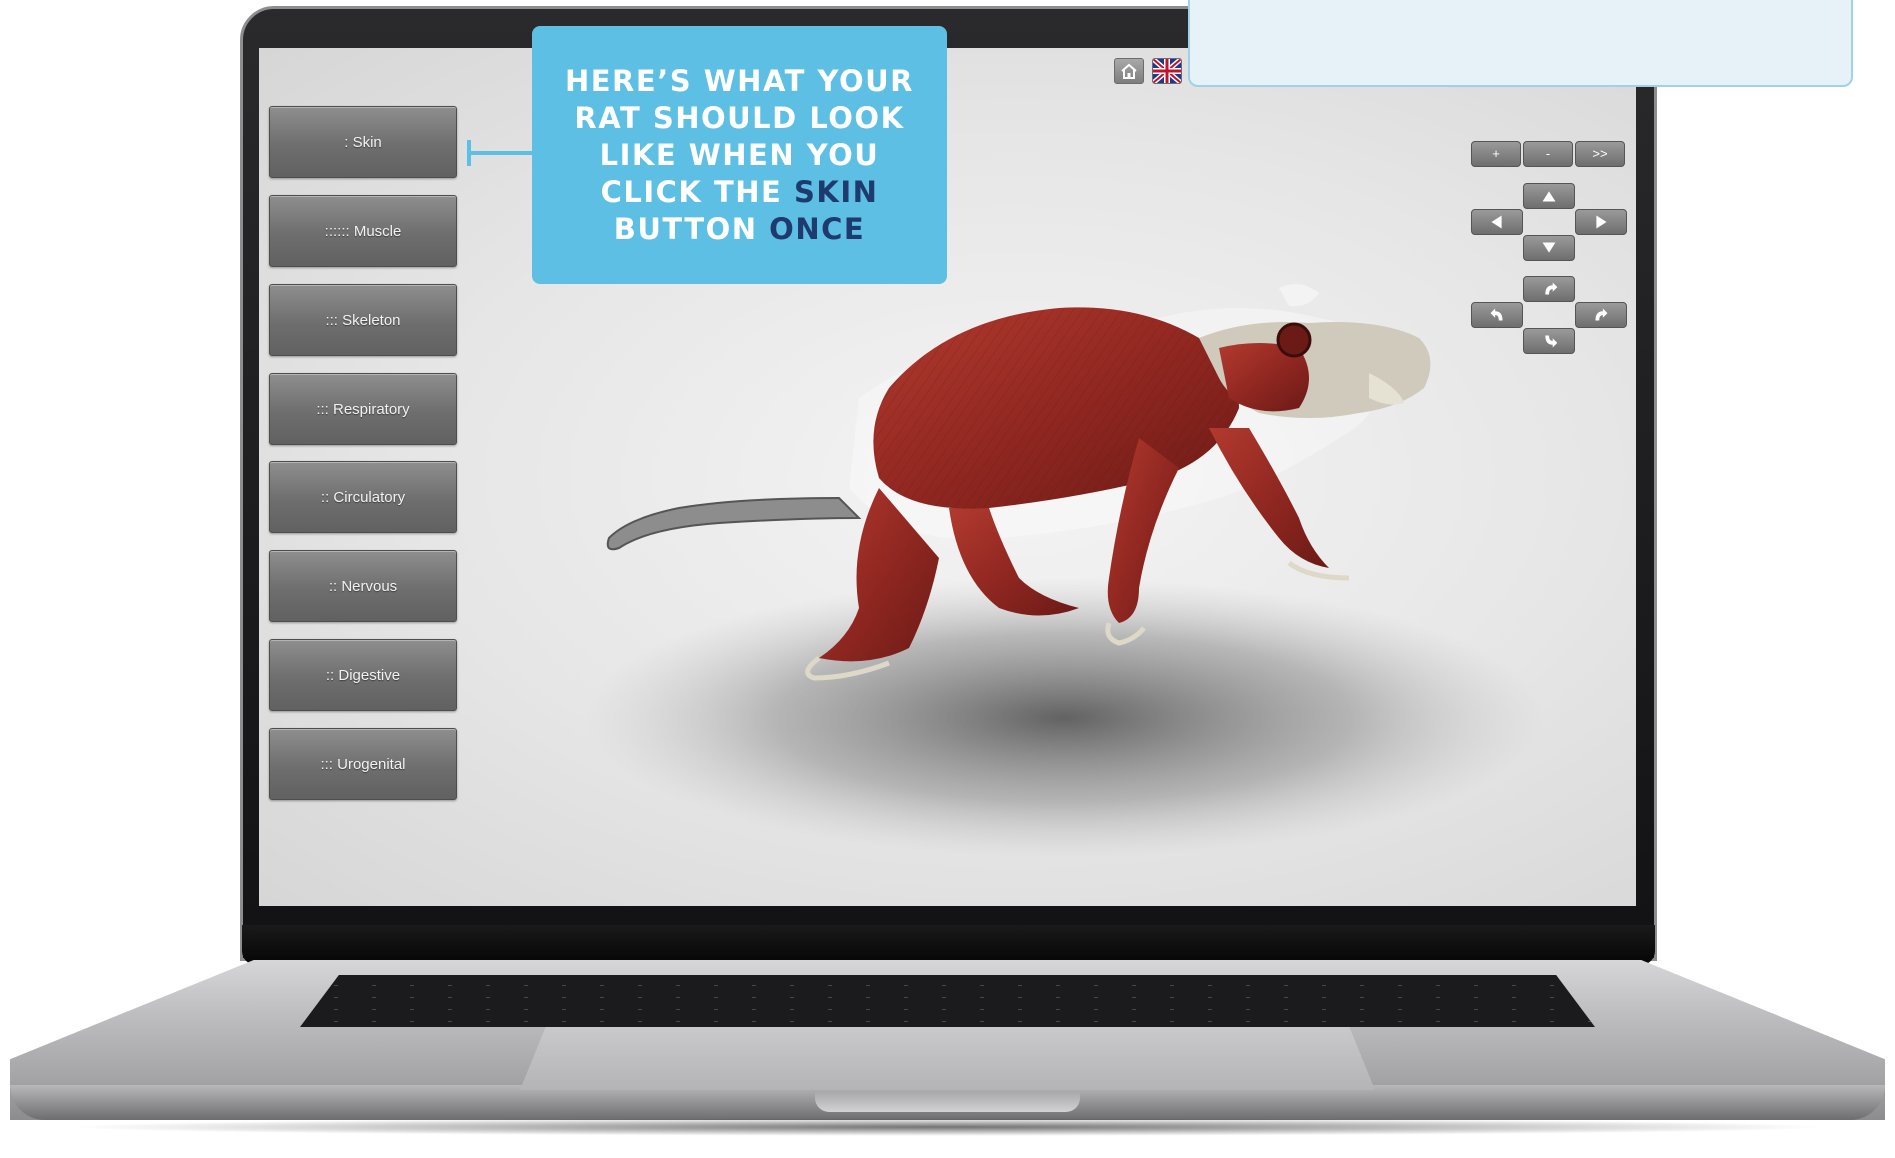 This screenshot has width=1895, height=1158. What do you see at coordinates (947, 1102) in the screenshot?
I see `lid-opening-notch` at bounding box center [947, 1102].